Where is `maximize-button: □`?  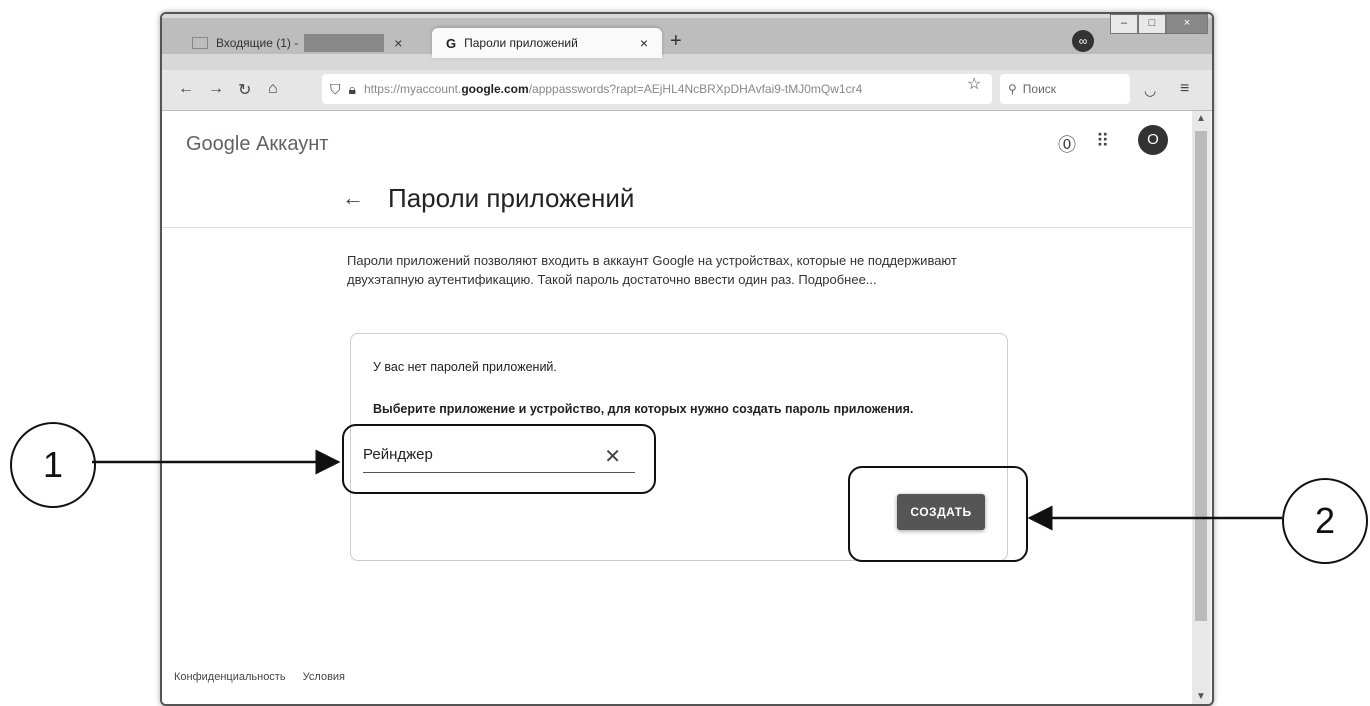 maximize-button: □ is located at coordinates (1152, 24).